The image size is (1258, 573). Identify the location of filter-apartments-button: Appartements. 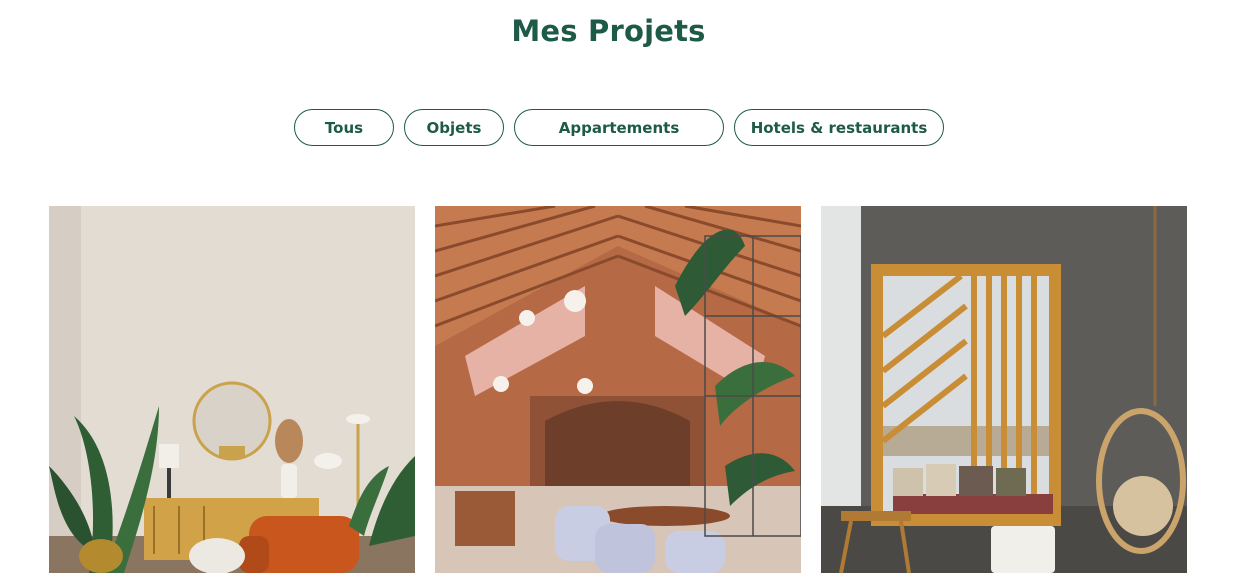
(619, 127).